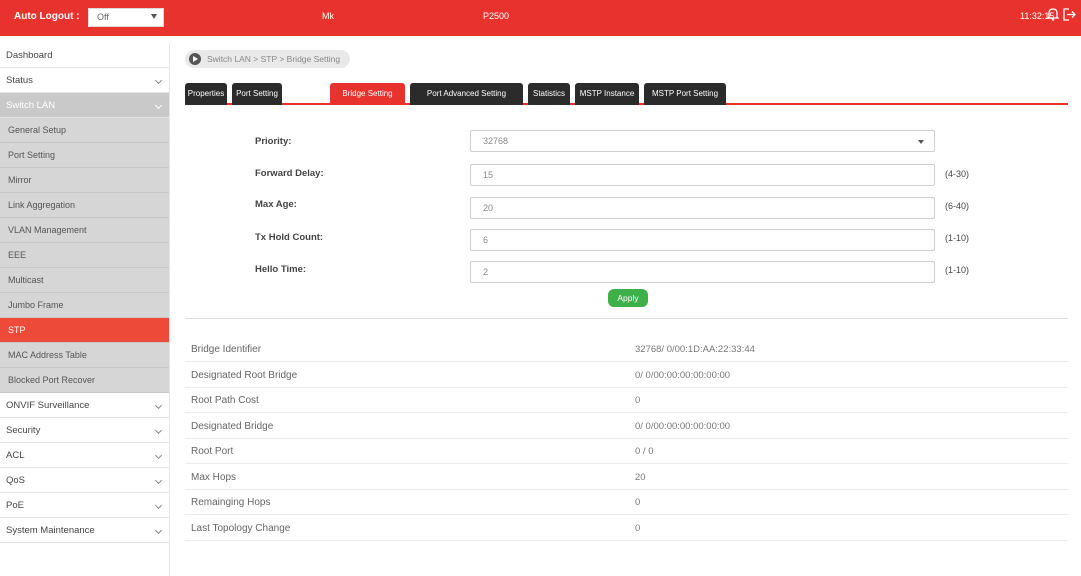 This screenshot has width=1081, height=576. I want to click on hello-time-input: 2, so click(702, 272).